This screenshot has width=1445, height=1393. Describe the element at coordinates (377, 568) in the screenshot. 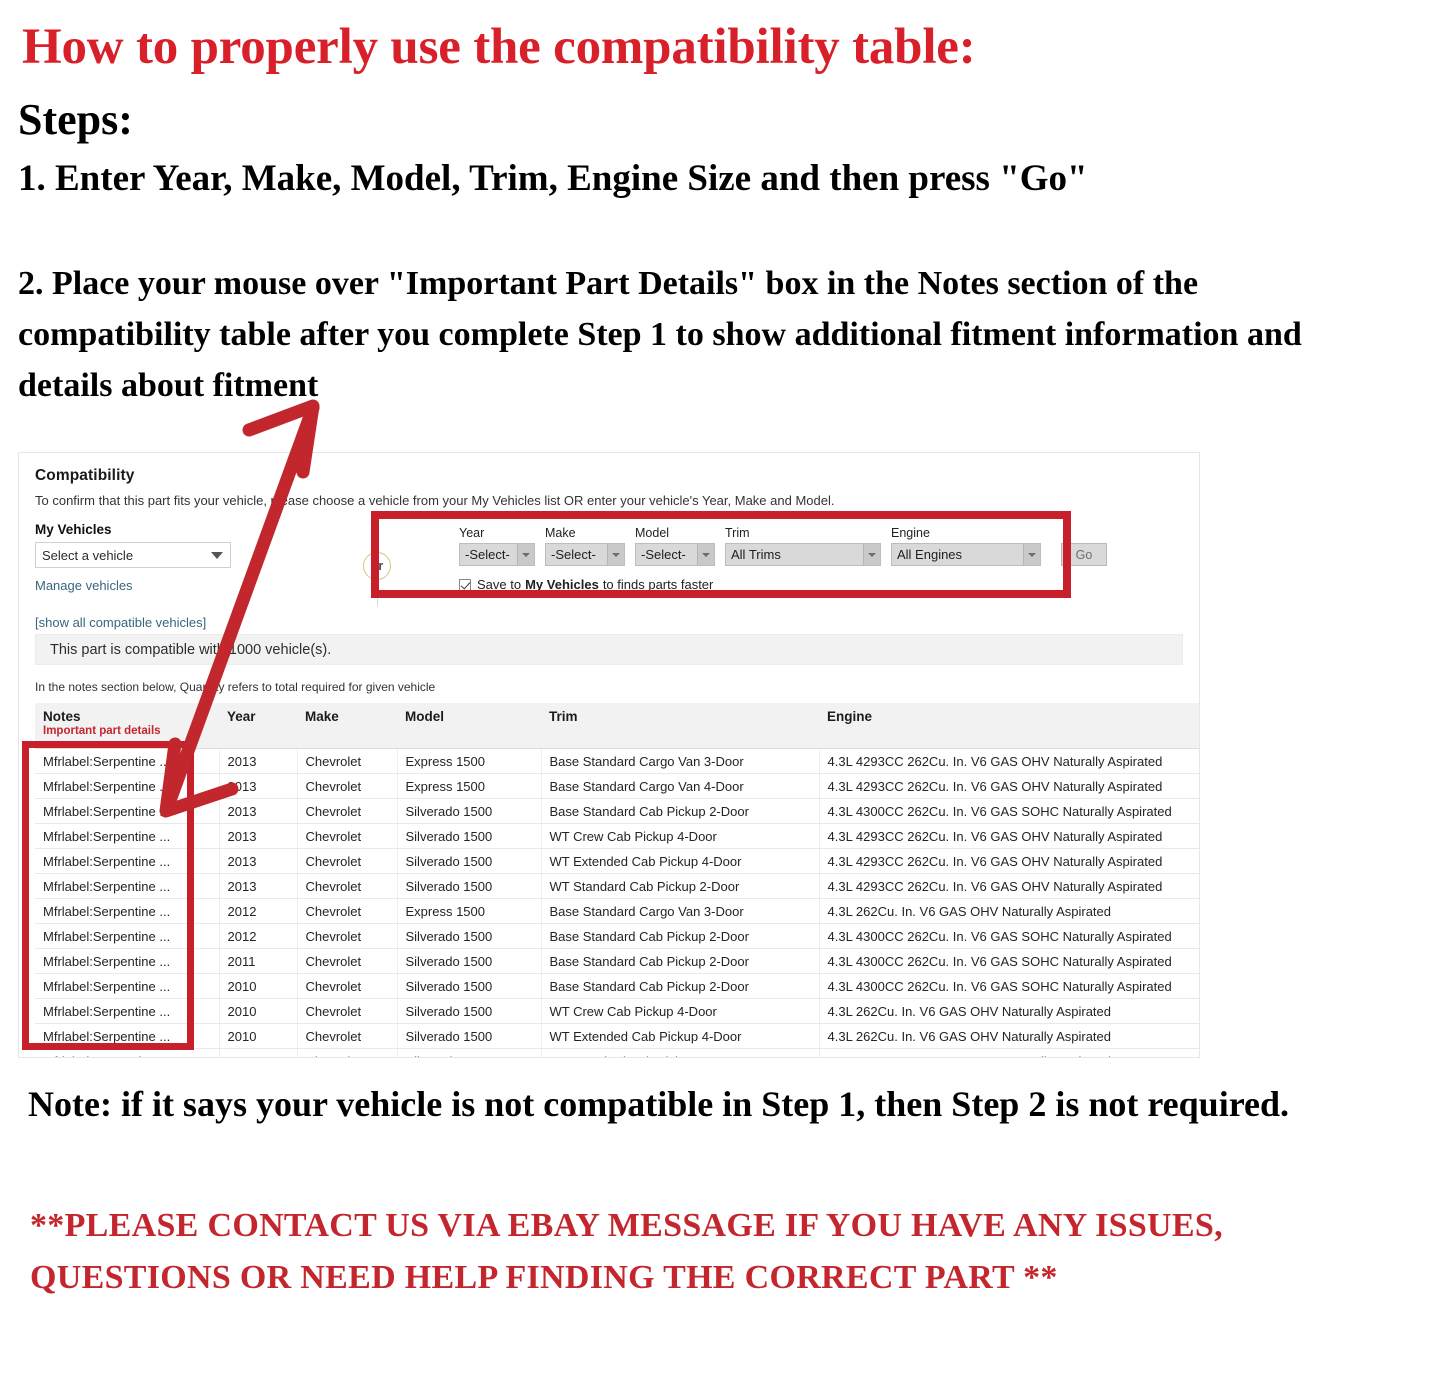

I see `or-divider: or` at that location.